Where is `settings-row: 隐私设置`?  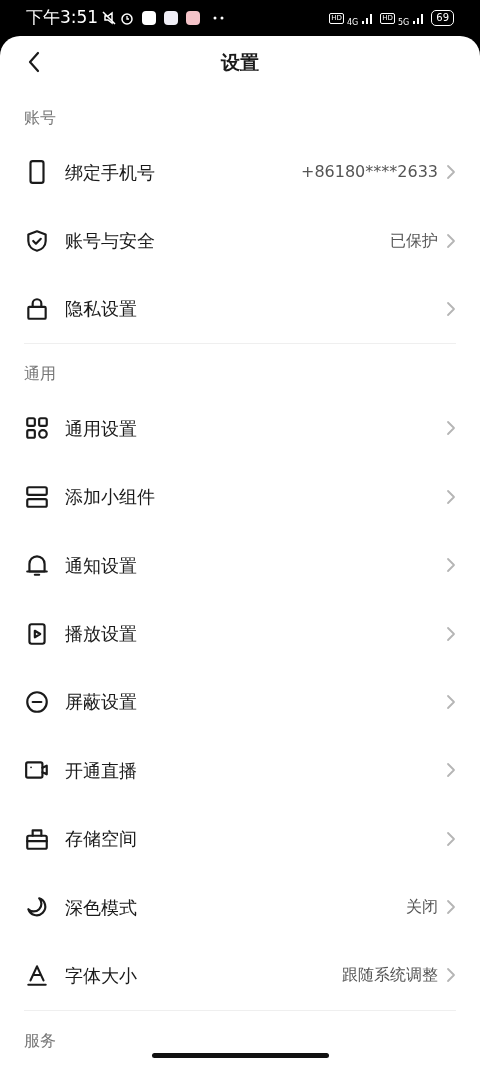 settings-row: 隐私设置 is located at coordinates (240, 309).